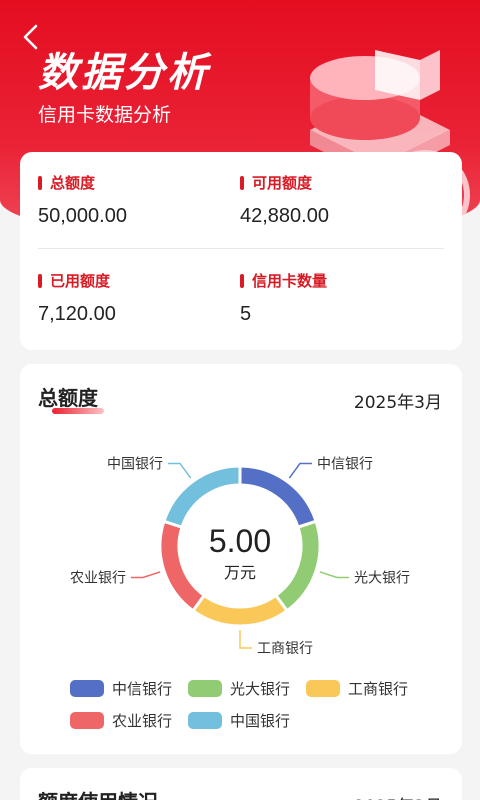 The width and height of the screenshot is (480, 800). I want to click on slice-label: 光大银行, so click(382, 579).